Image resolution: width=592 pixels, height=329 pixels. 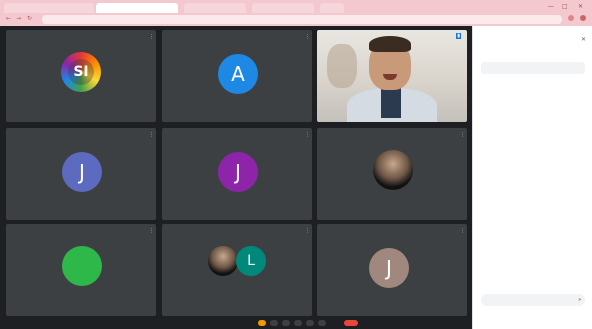 What do you see at coordinates (351, 323) in the screenshot?
I see `end-call-button` at bounding box center [351, 323].